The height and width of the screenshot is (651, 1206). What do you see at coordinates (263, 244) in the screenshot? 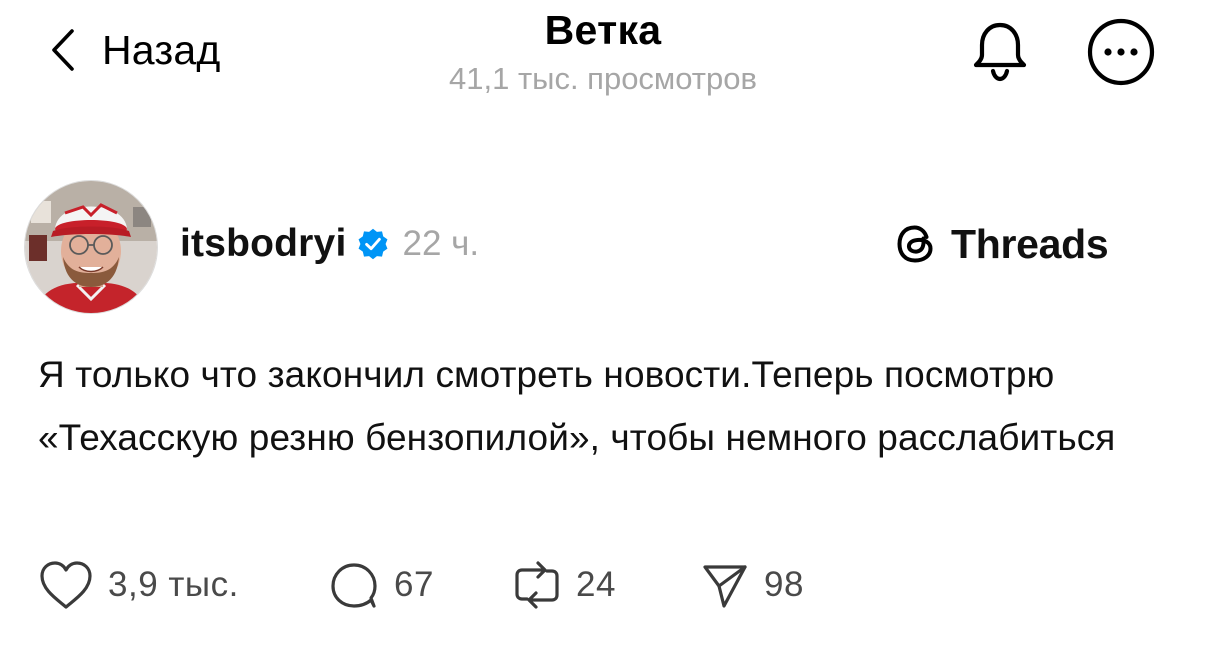
I see `username: itsbodryi` at bounding box center [263, 244].